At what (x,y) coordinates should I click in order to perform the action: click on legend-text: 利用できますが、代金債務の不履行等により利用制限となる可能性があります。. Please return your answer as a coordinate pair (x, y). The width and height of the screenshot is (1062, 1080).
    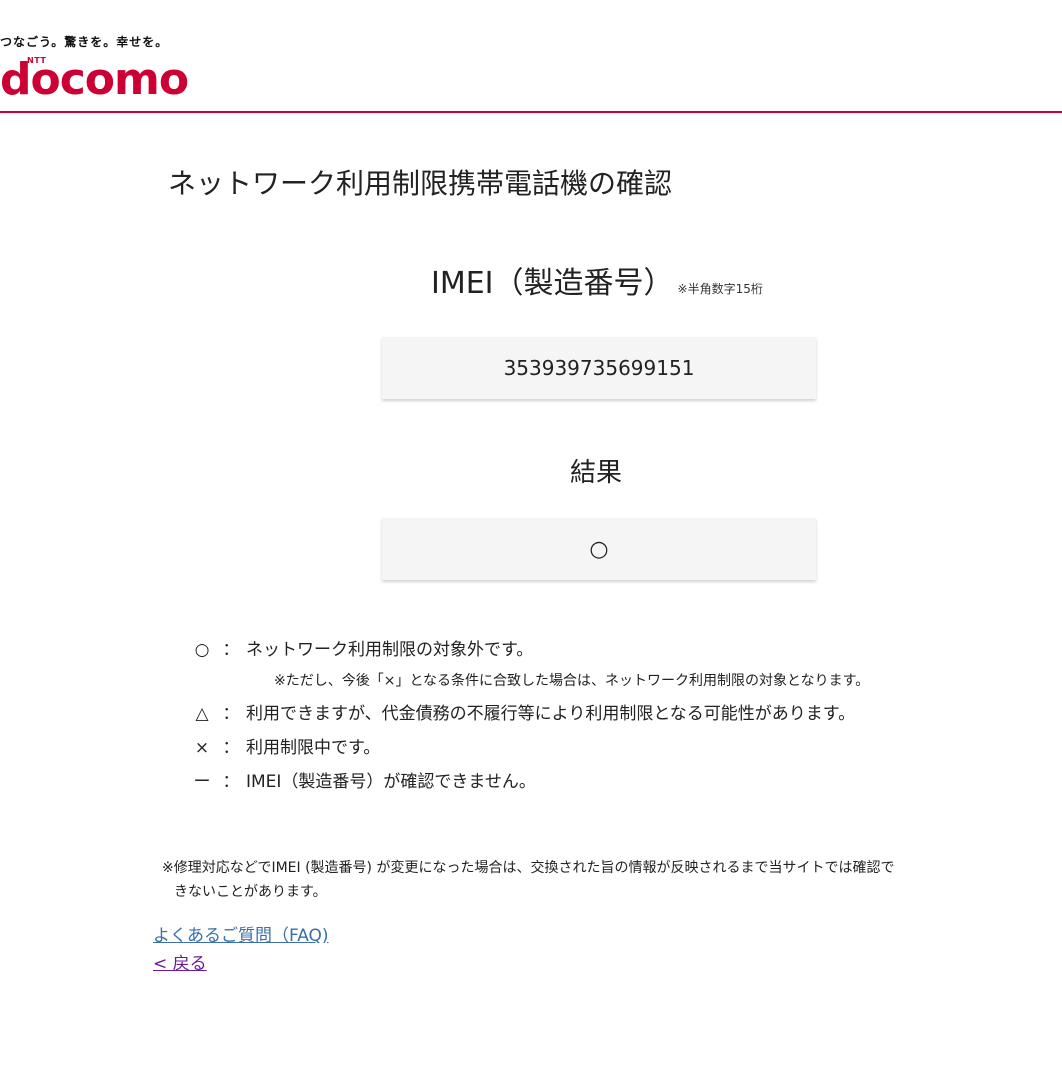
    Looking at the image, I should click on (551, 714).